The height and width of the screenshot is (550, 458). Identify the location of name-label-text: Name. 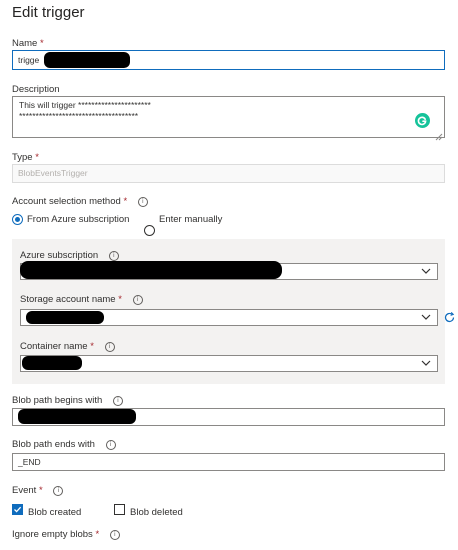
(25, 43).